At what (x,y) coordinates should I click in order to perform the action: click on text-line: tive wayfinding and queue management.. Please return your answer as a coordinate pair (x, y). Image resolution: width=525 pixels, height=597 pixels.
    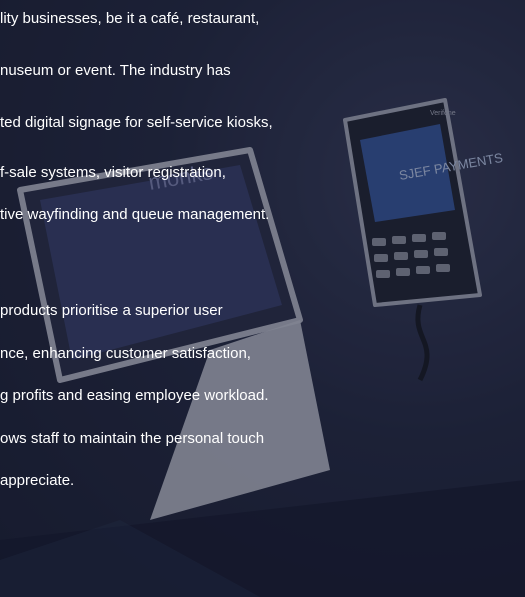
    Looking at the image, I should click on (135, 214).